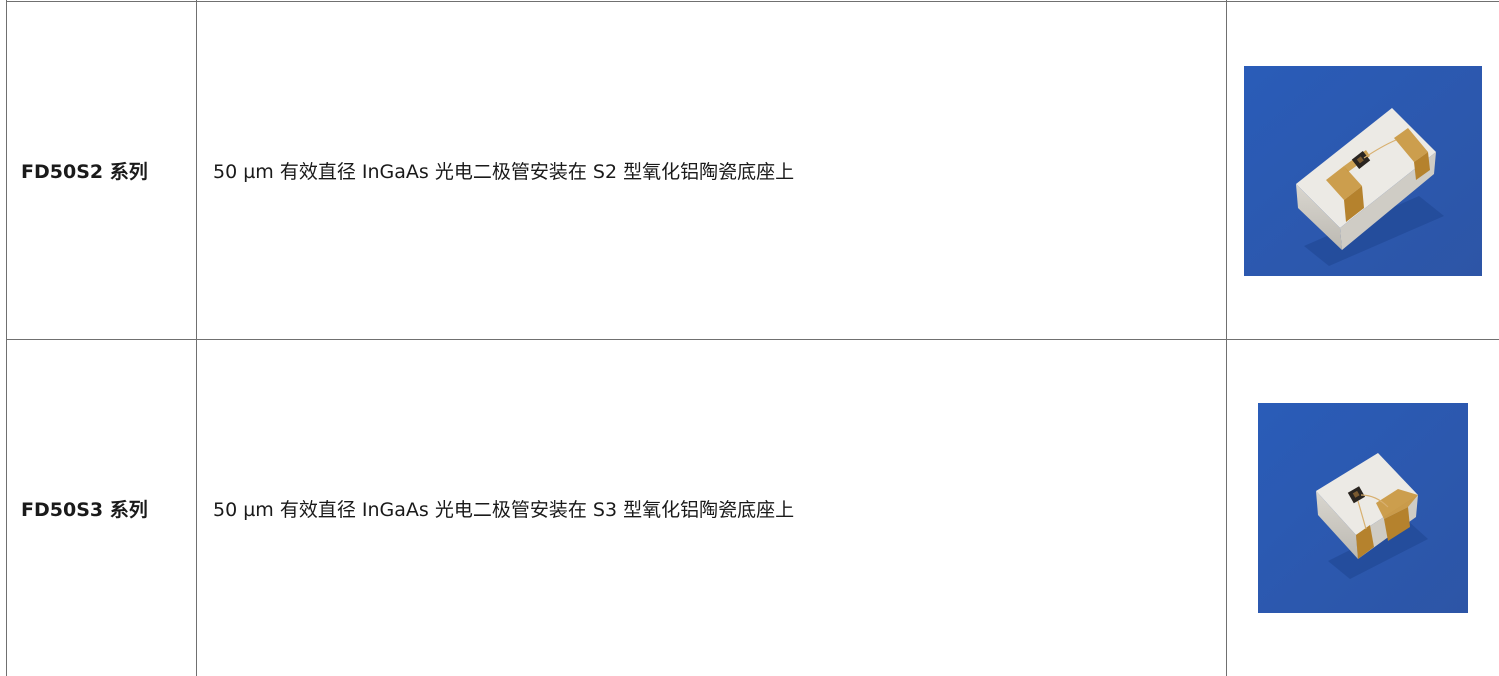 This screenshot has height=676, width=1499. What do you see at coordinates (84, 172) in the screenshot?
I see `product-name: FD50S2 系列` at bounding box center [84, 172].